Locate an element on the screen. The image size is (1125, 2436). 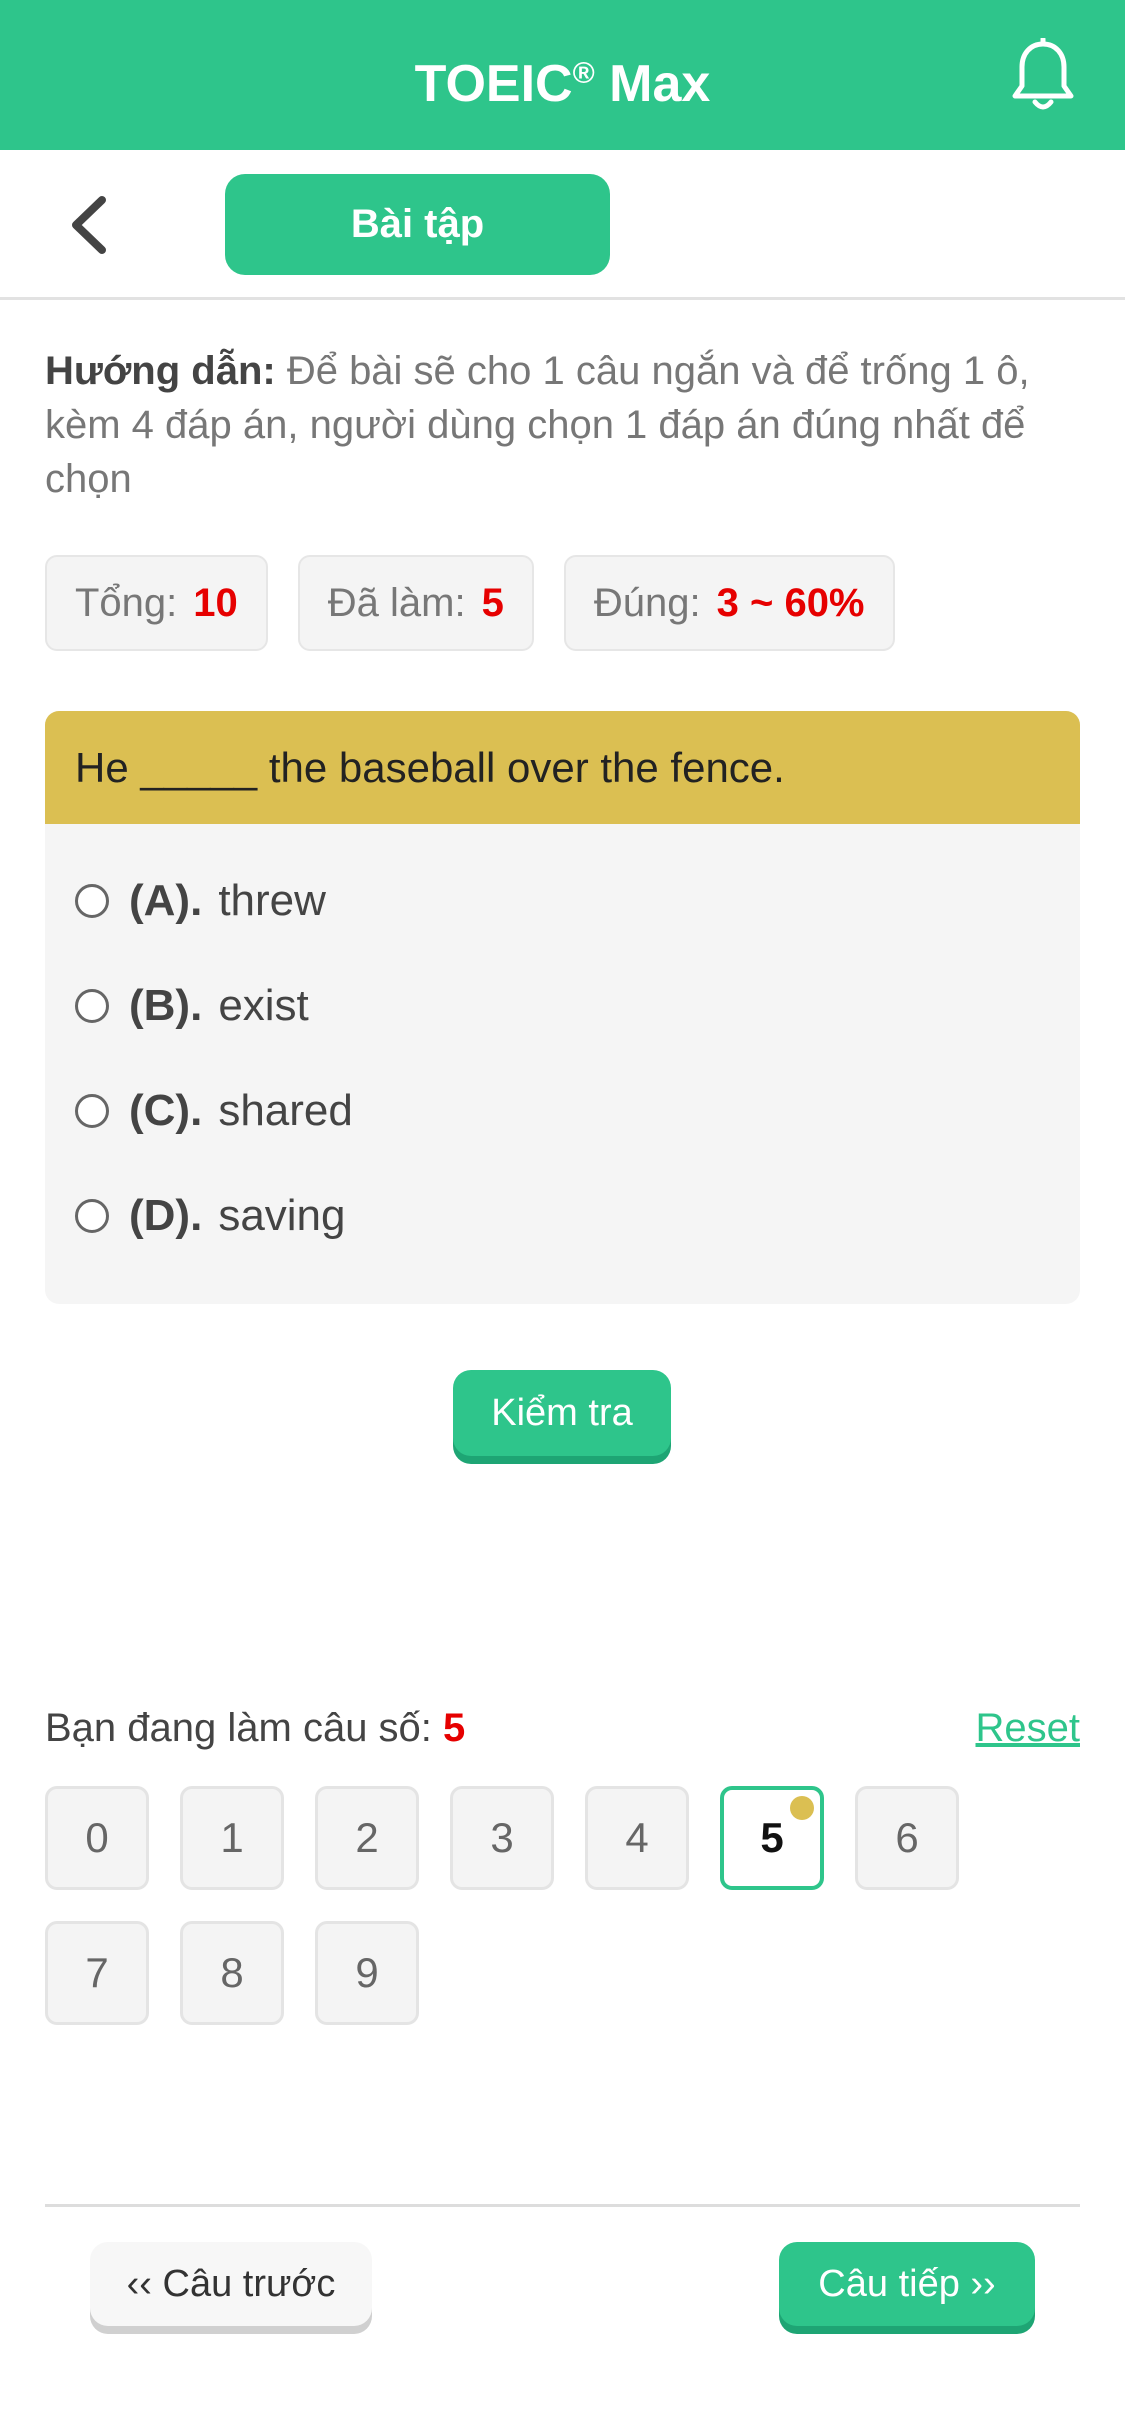
question-number-button: 3 is located at coordinates (502, 1838).